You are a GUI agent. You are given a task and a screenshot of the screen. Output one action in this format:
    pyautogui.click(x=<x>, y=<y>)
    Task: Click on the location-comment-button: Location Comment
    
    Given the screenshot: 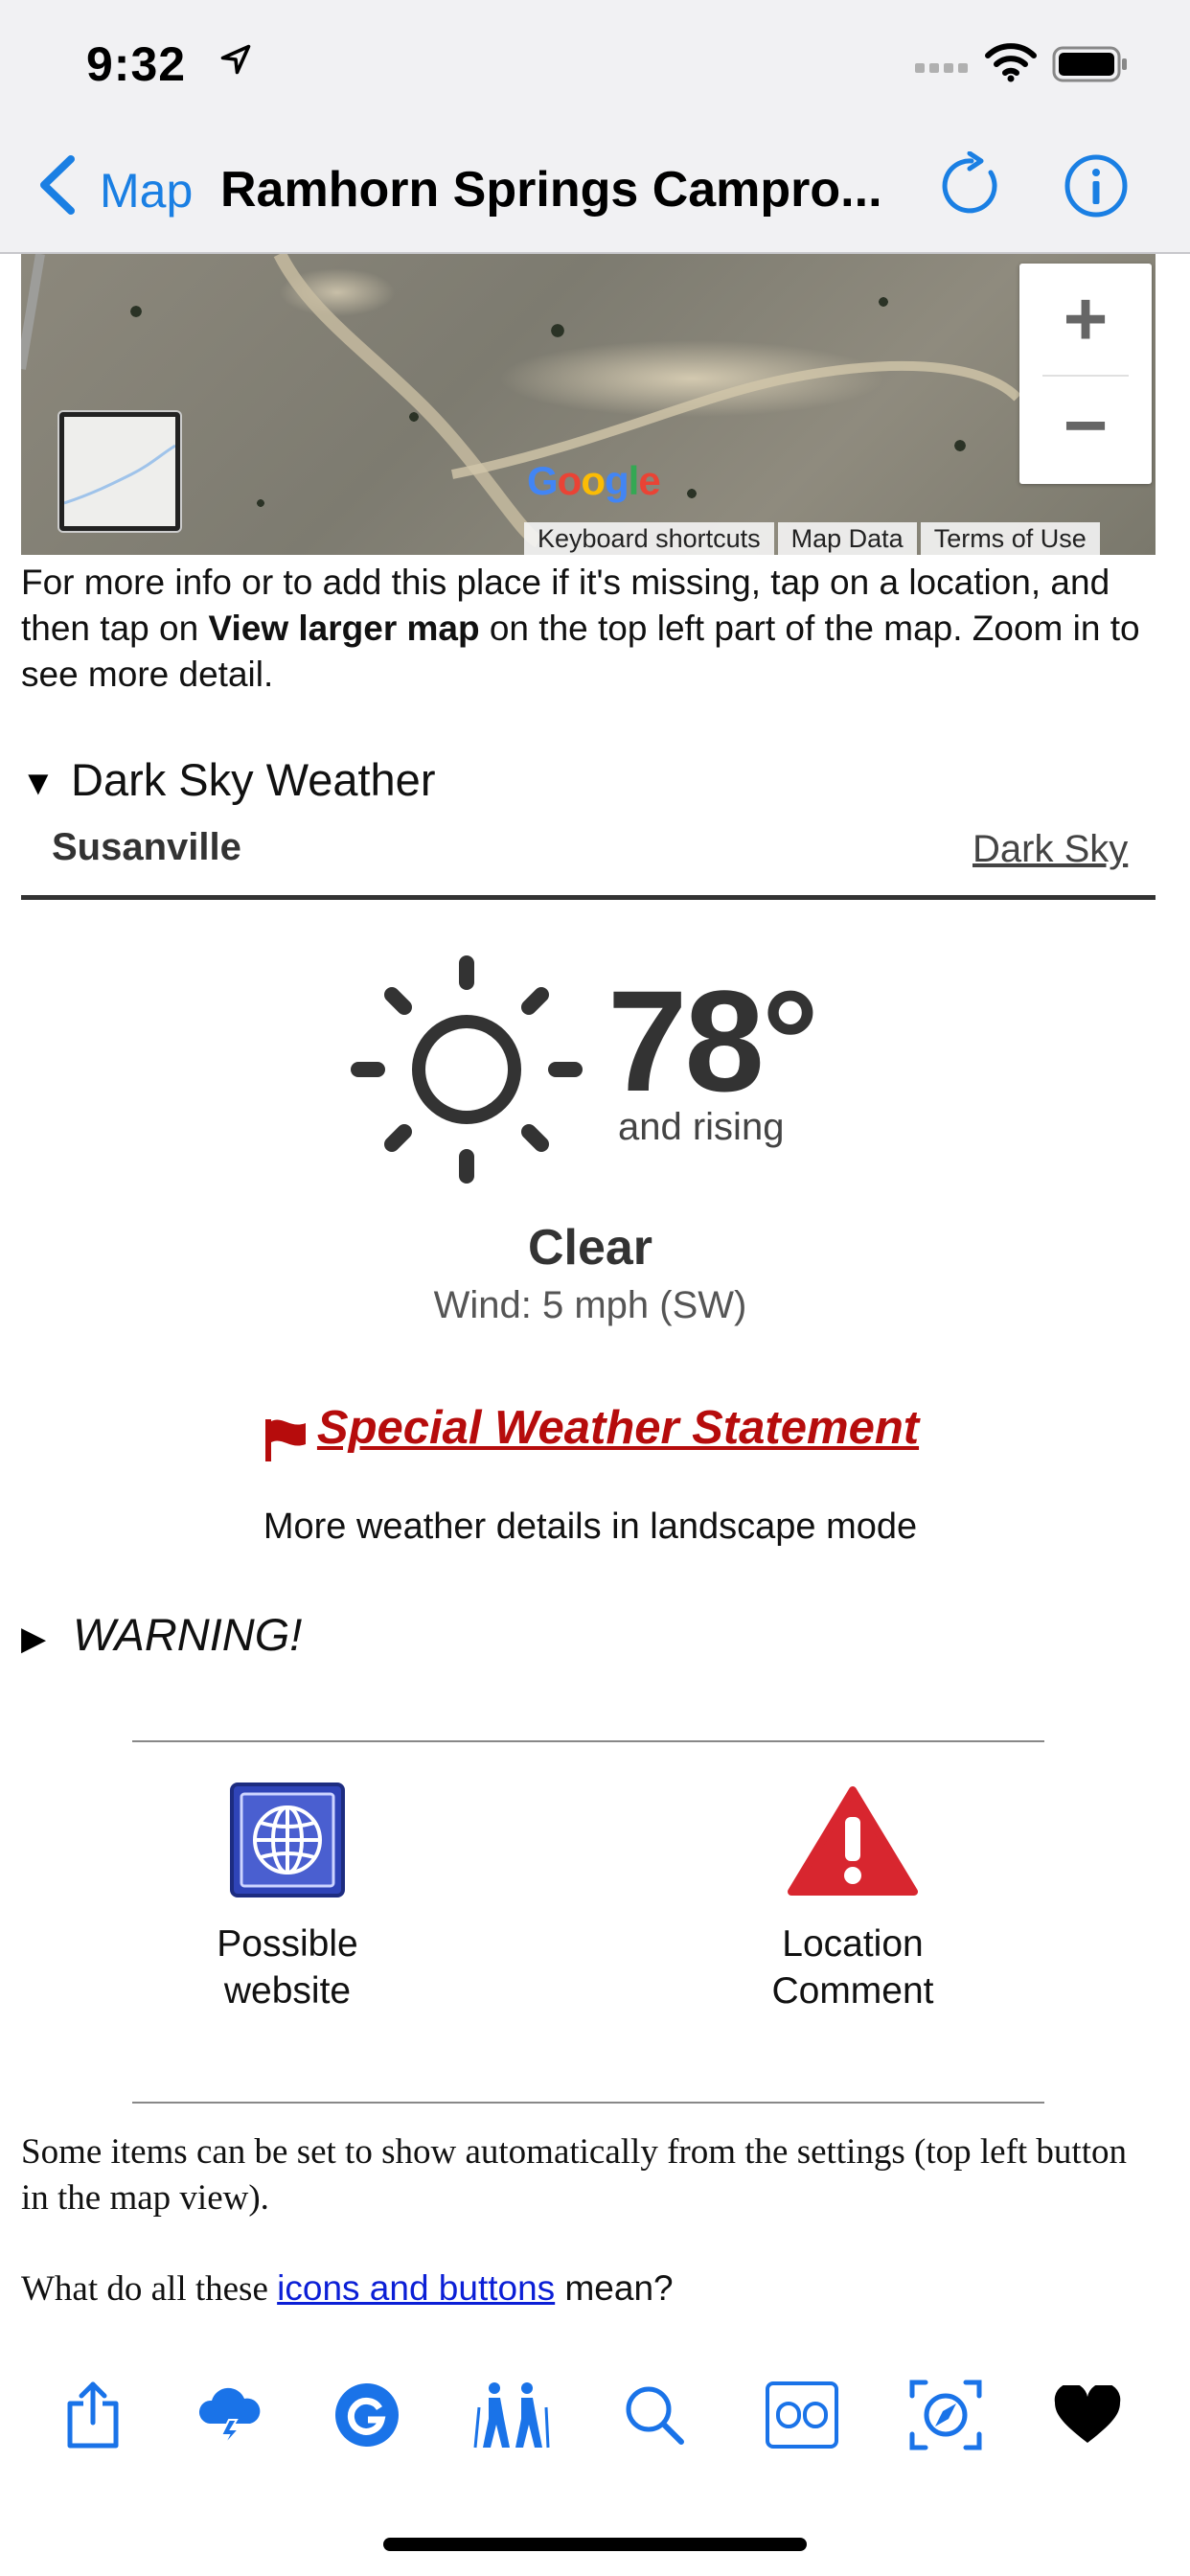 What is the action you would take?
    pyautogui.click(x=853, y=1967)
    